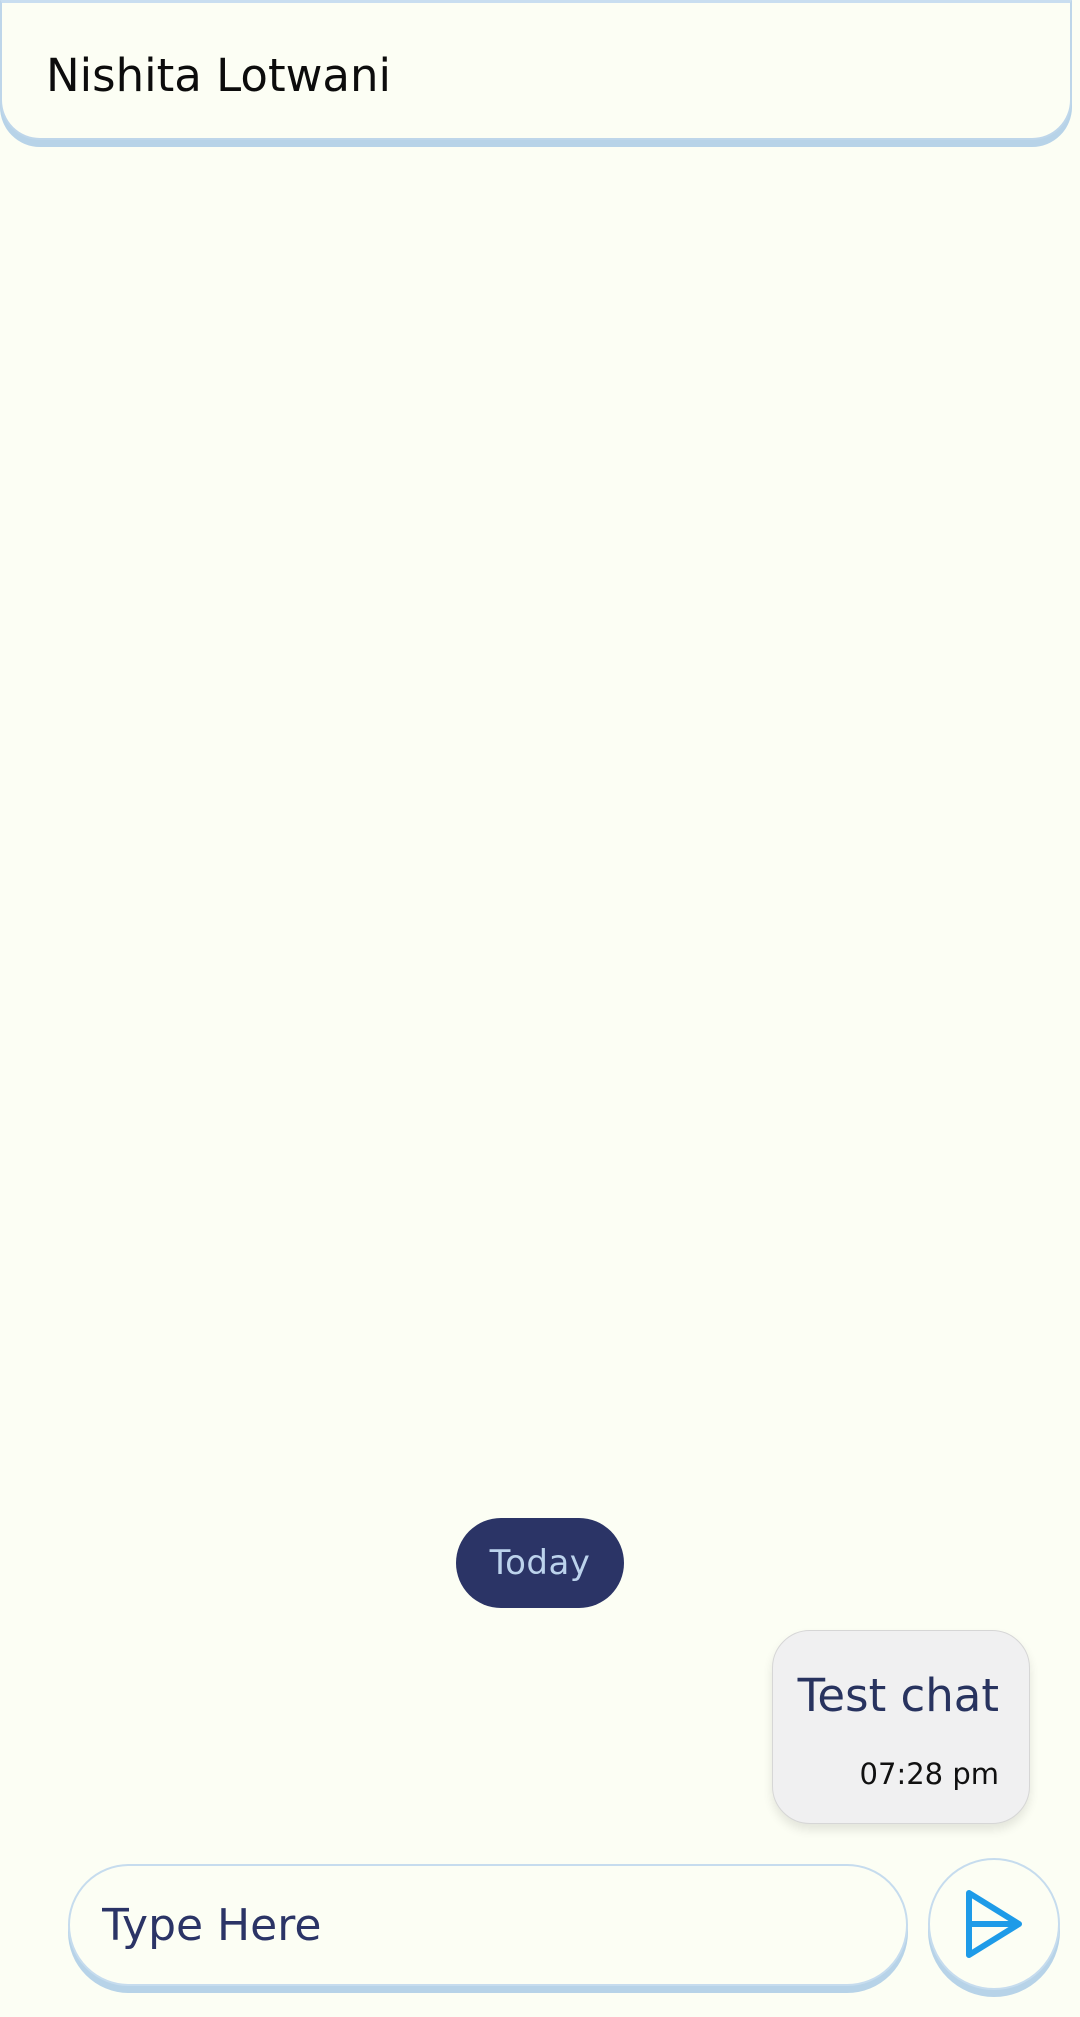 The height and width of the screenshot is (2017, 1080). Describe the element at coordinates (929, 1774) in the screenshot. I see `message-timestamp: 07:28 pm` at that location.